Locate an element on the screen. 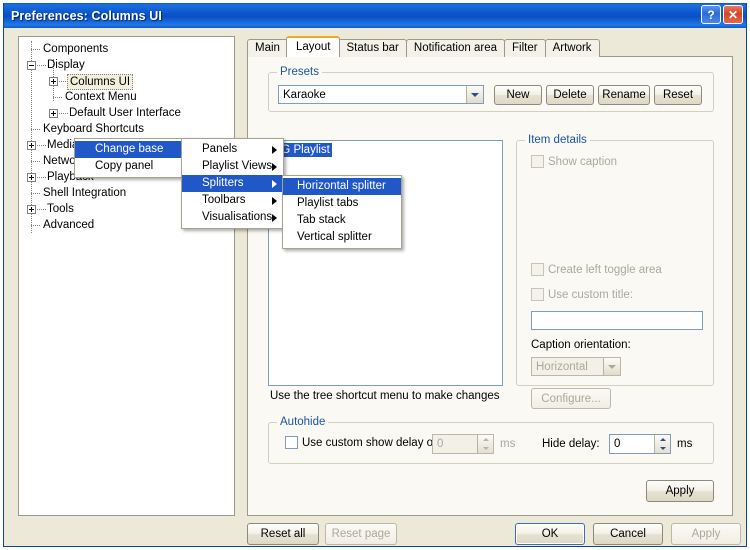 This screenshot has width=750, height=550. tree-item-label: Display is located at coordinates (66, 65).